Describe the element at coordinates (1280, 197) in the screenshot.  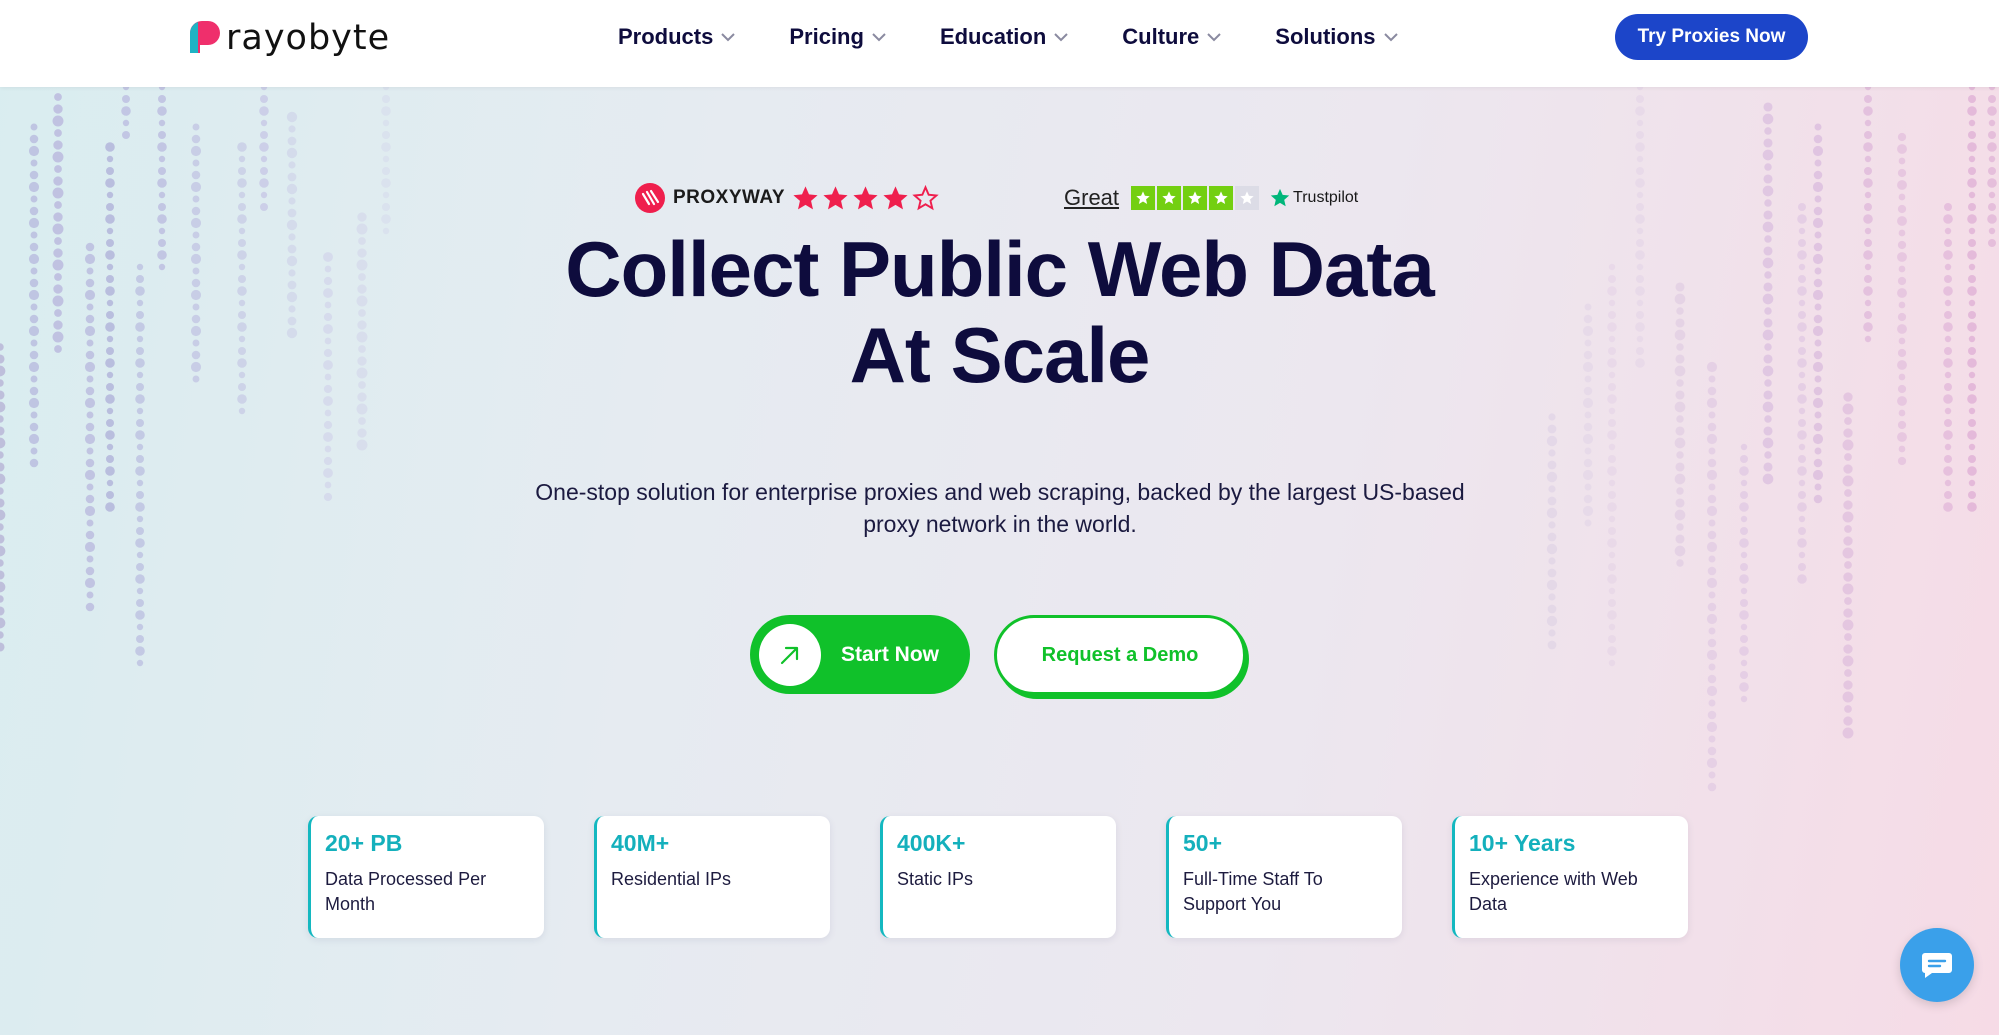
I see `trustpilot-star-icon` at that location.